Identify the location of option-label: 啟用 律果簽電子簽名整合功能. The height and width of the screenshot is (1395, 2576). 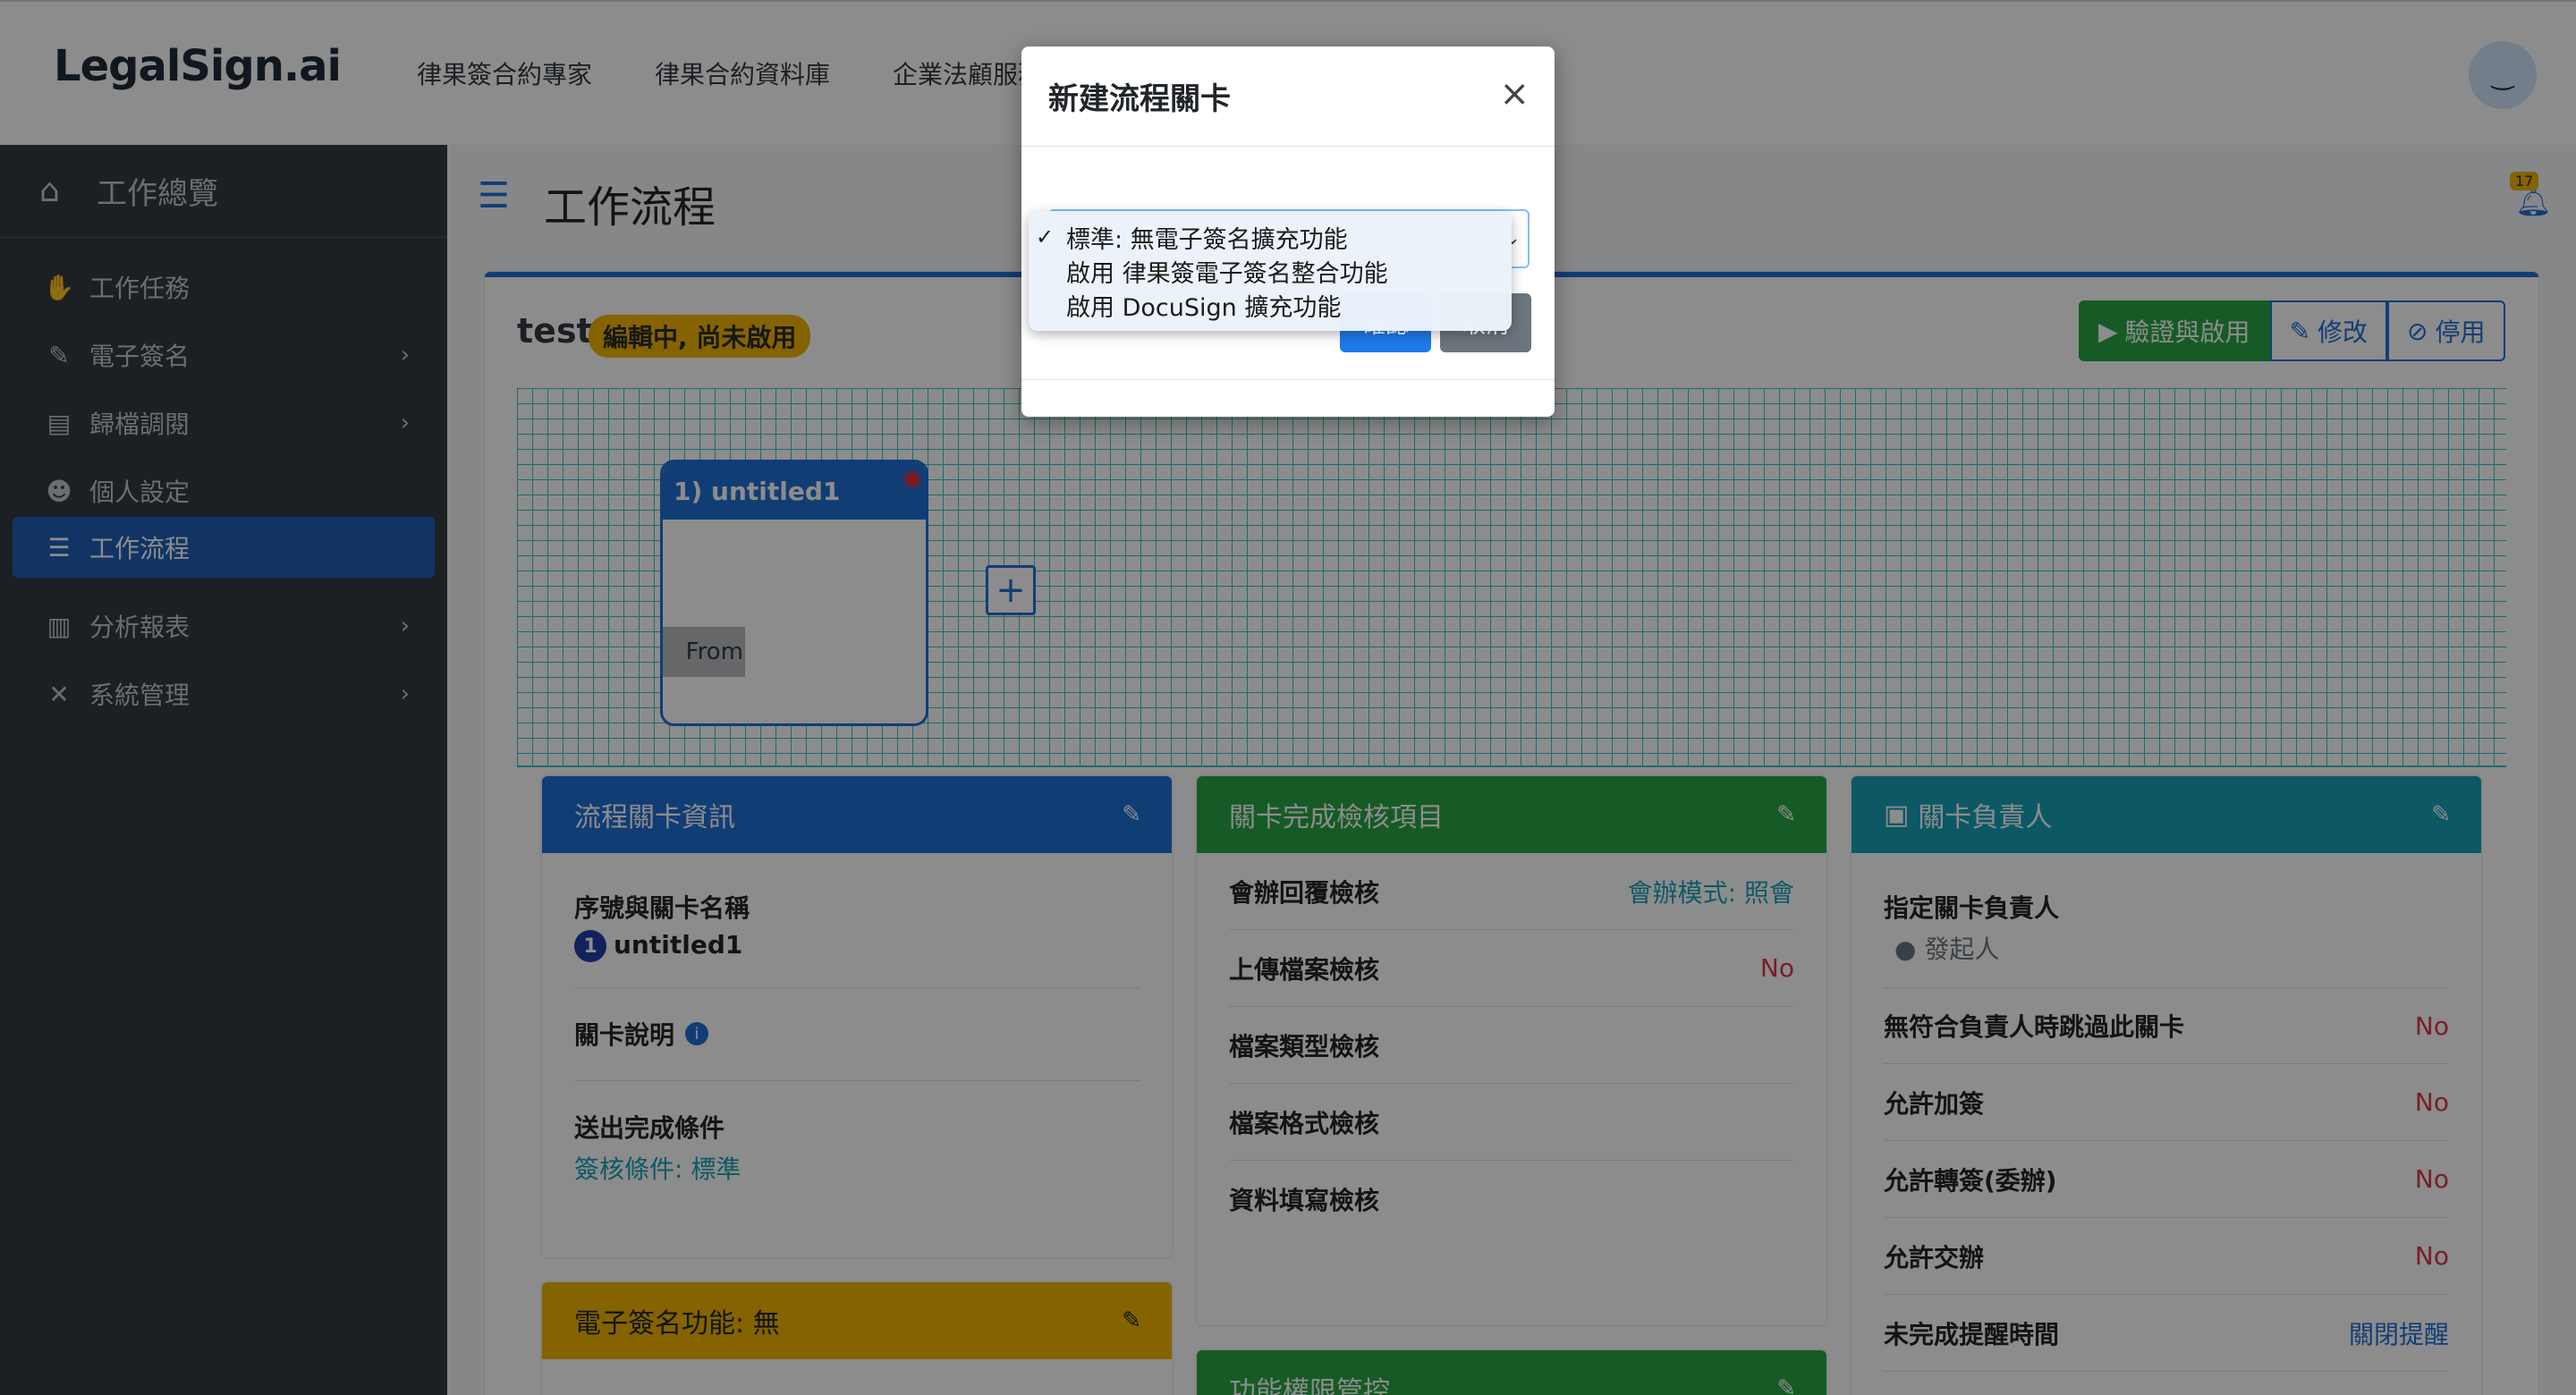
(1227, 273).